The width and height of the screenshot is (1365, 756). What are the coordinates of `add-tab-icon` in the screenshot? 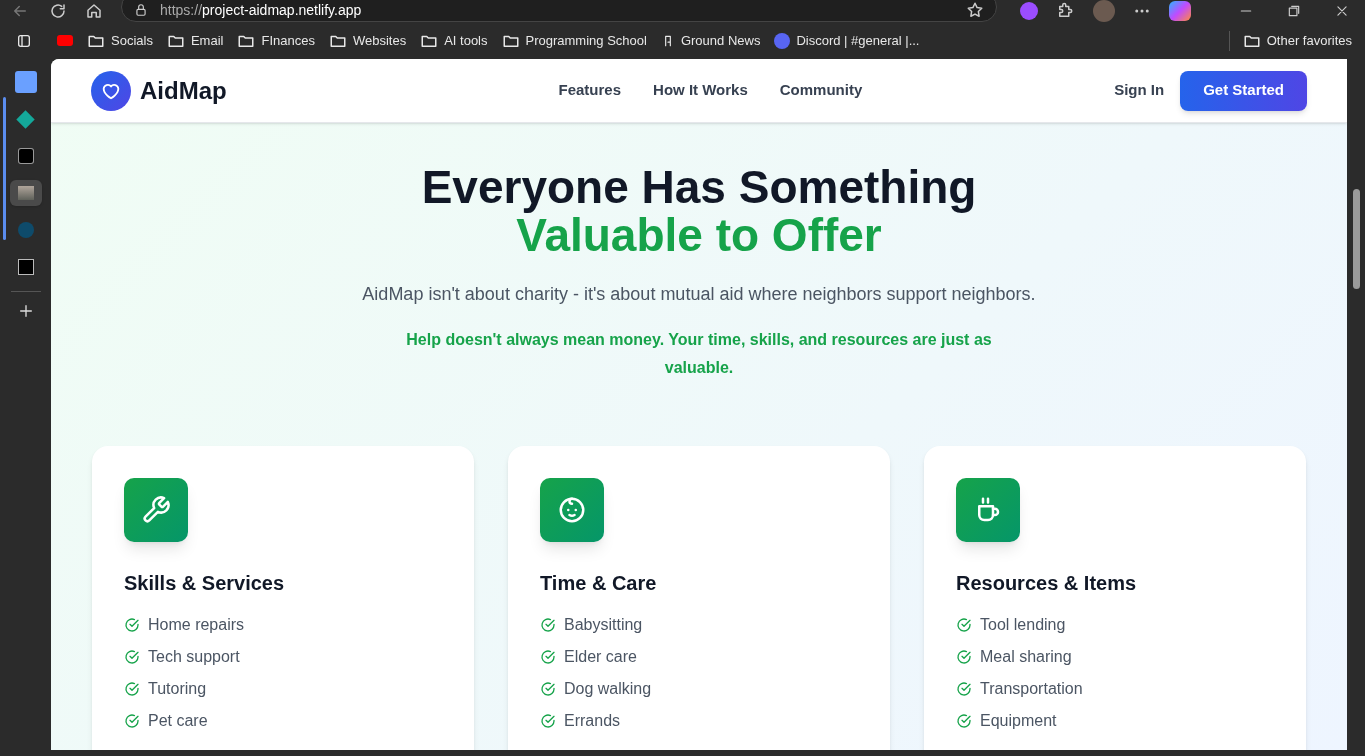 It's located at (25, 311).